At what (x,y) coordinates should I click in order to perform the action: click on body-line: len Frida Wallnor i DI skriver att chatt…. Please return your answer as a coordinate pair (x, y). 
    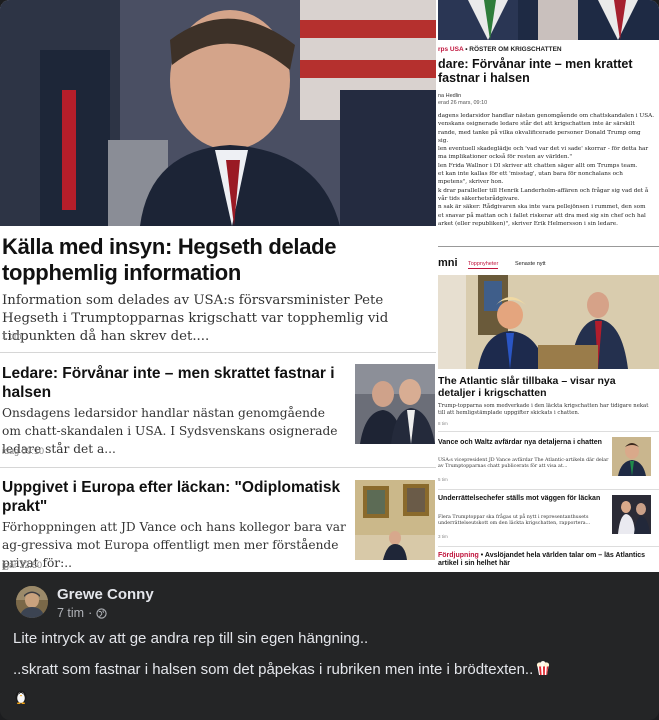
    Looking at the image, I should click on (538, 165).